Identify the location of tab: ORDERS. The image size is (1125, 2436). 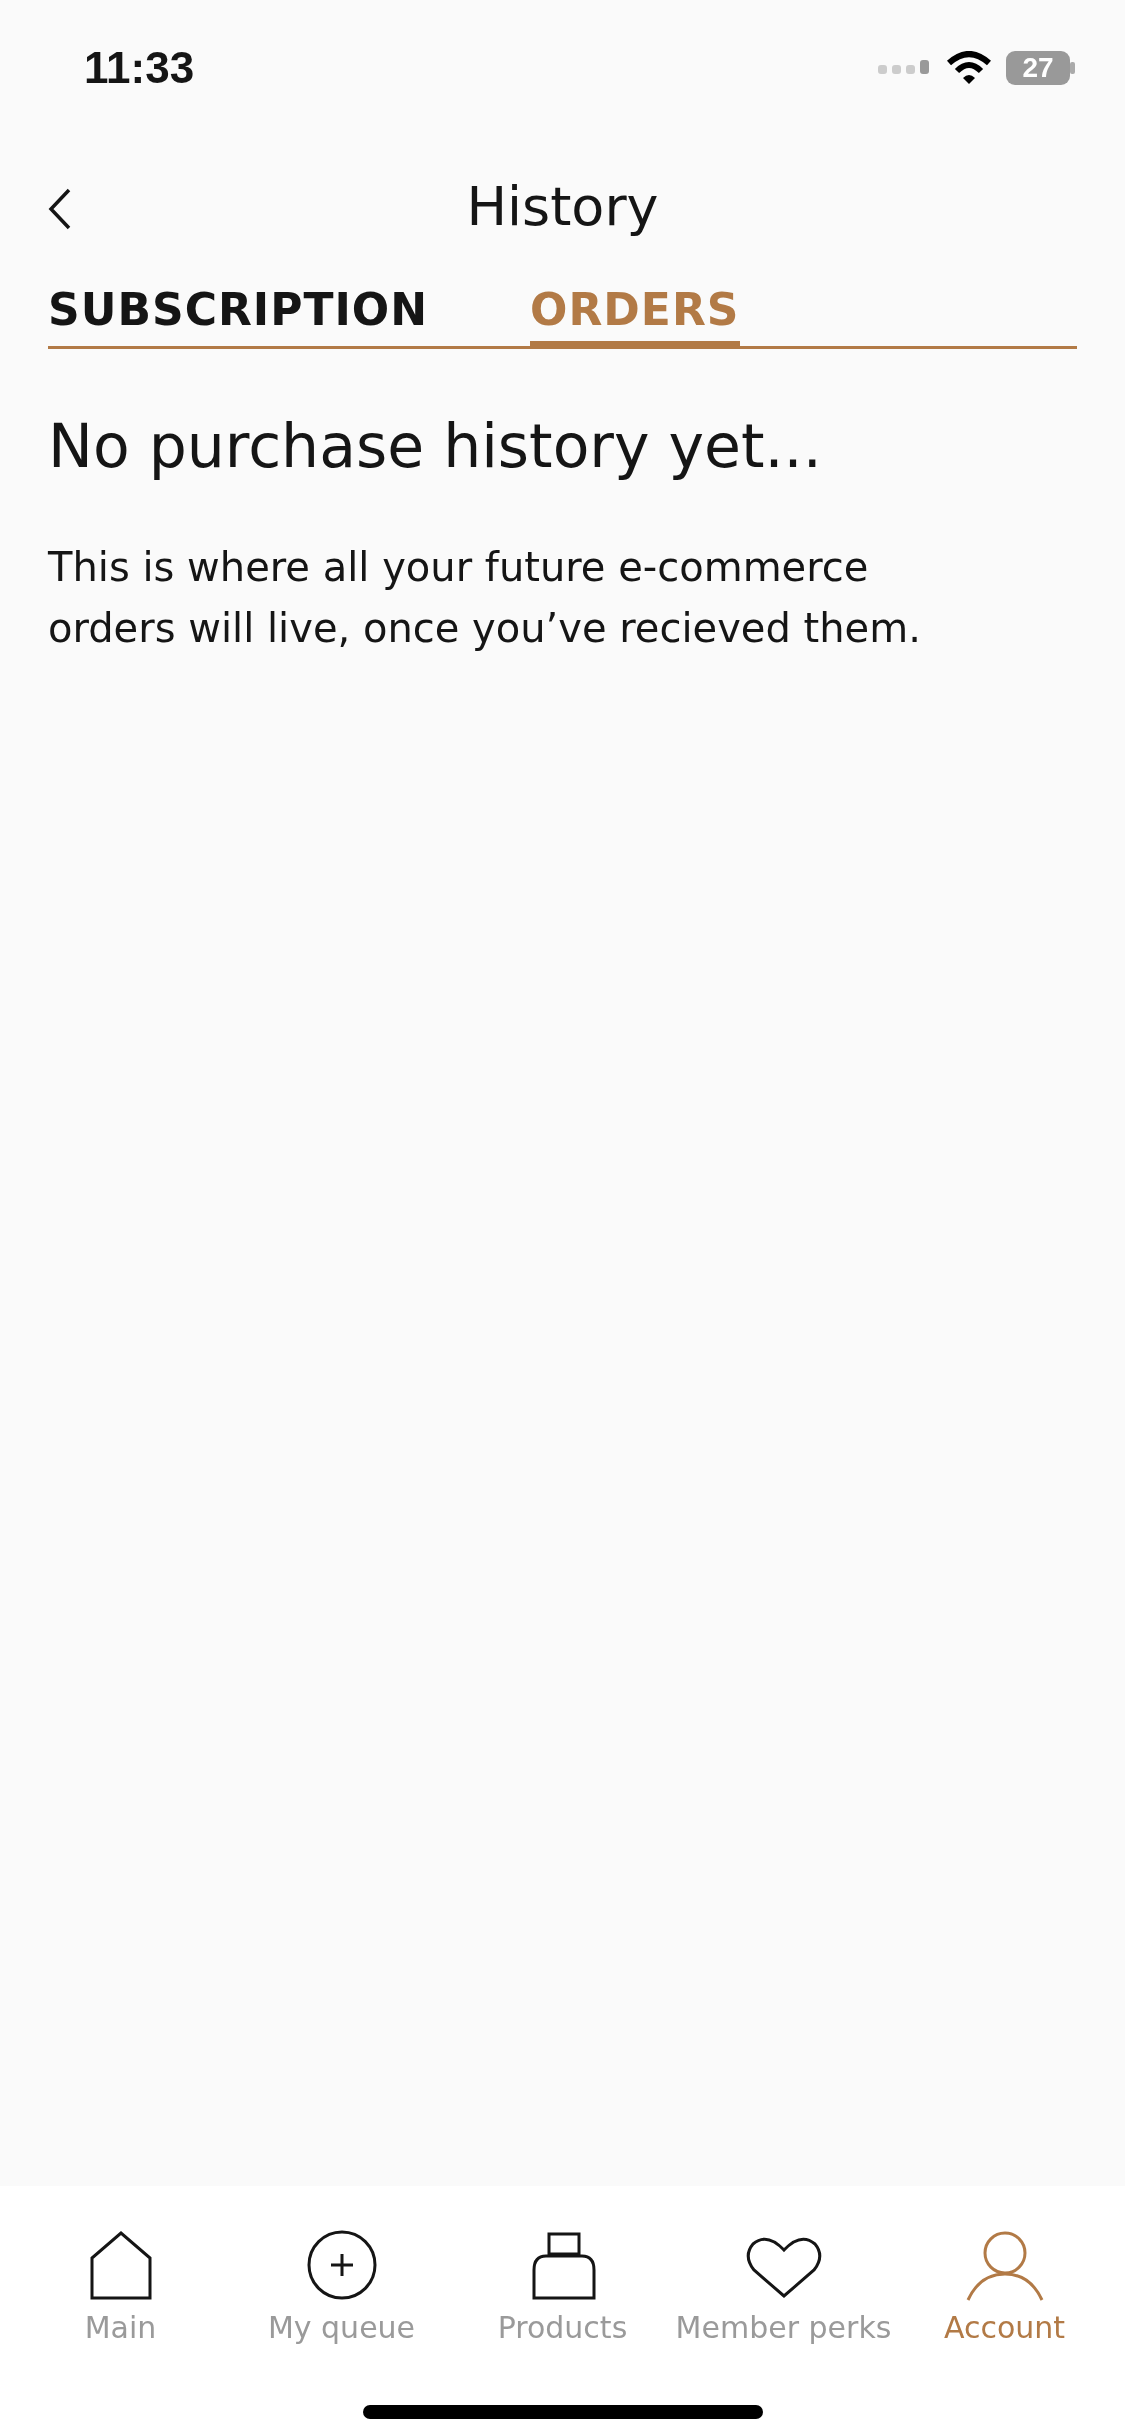
(635, 316).